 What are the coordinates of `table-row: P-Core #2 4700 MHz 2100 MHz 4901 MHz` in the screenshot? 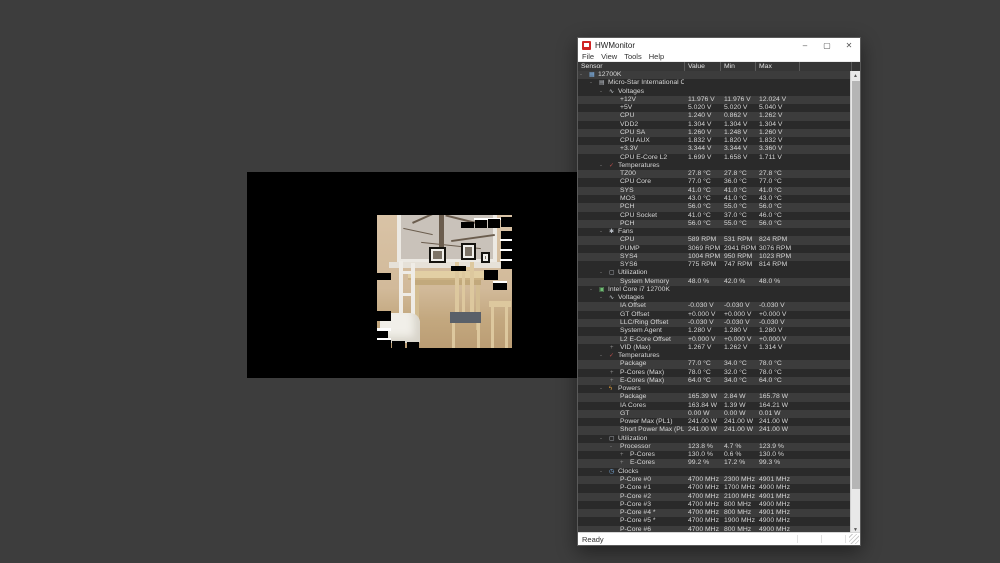 It's located at (715, 496).